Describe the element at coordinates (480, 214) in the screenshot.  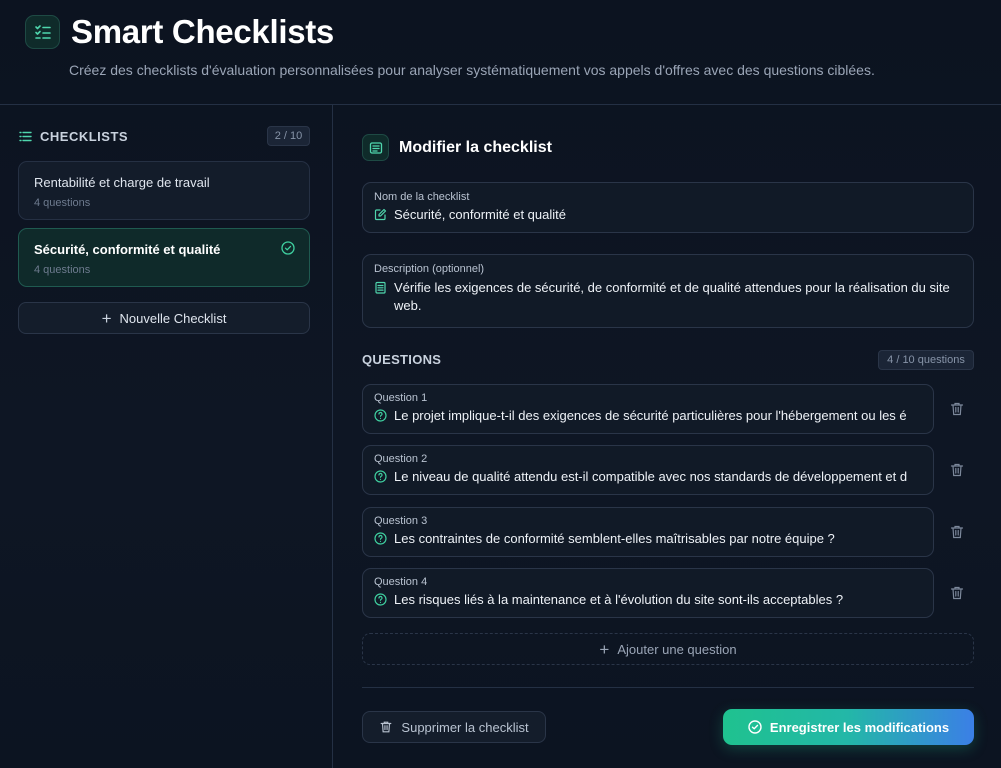
I see `name-field-value: Sécurité, conformité et qualité` at that location.